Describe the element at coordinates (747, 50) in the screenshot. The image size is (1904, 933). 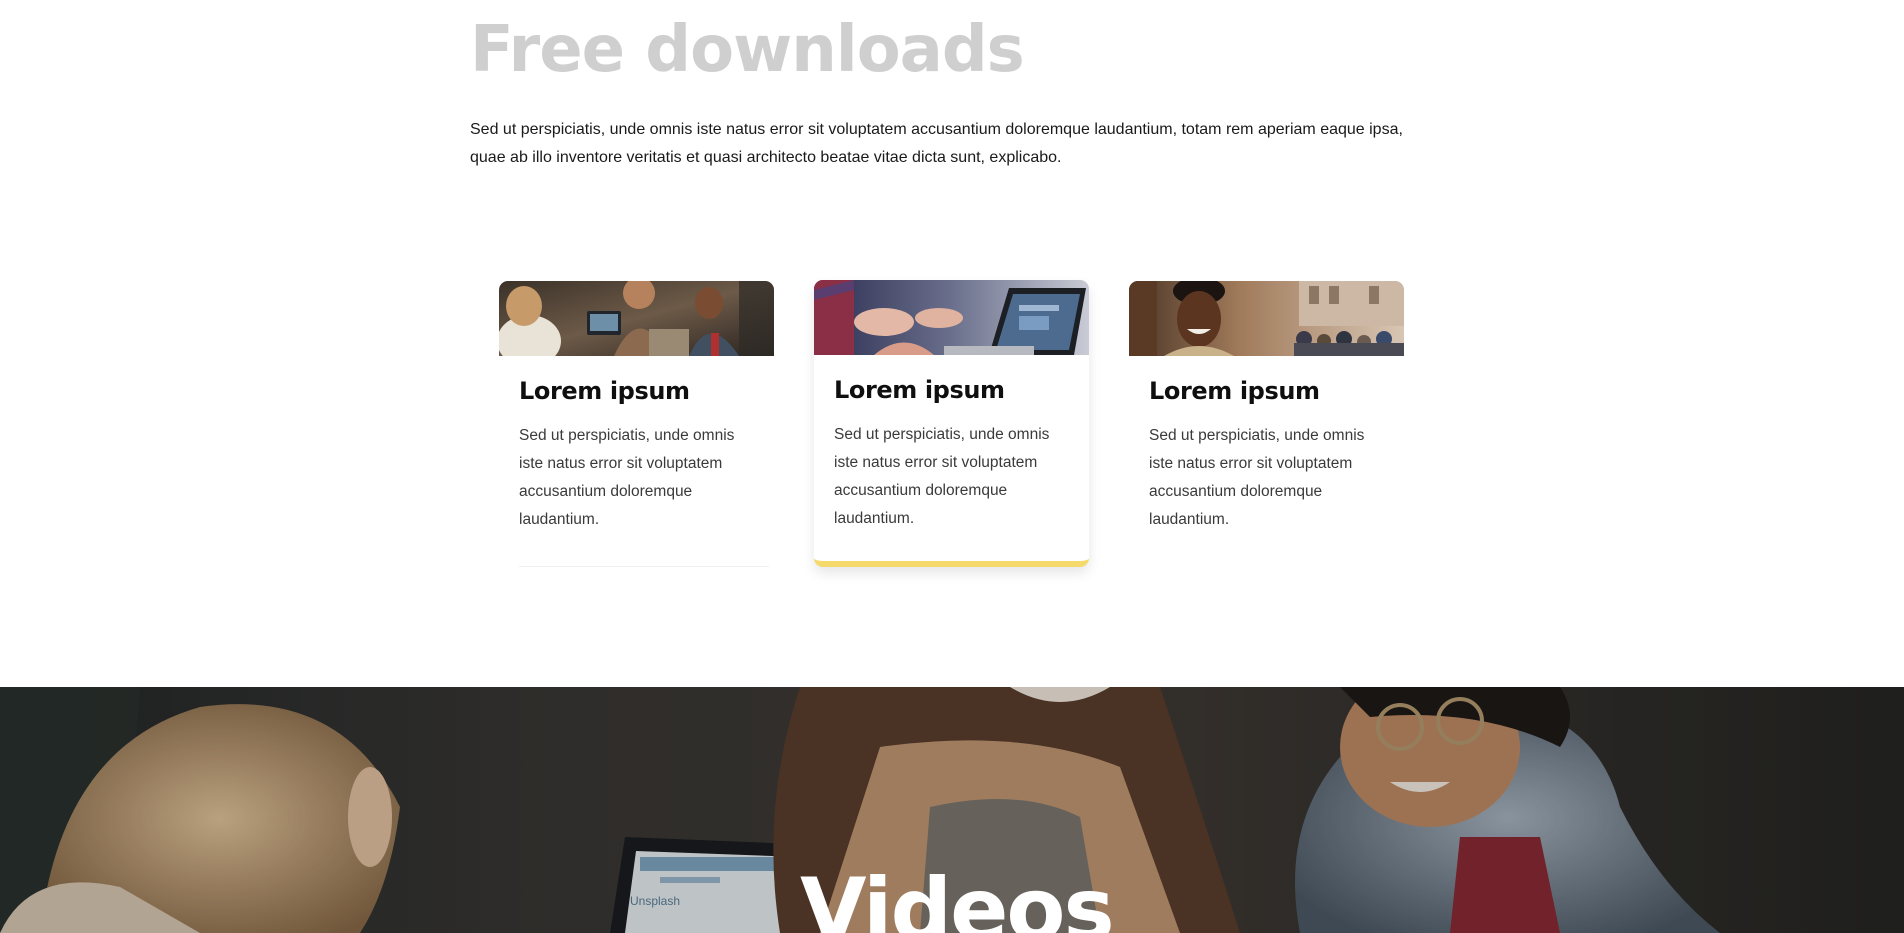
I see `section-title: Free downloads` at that location.